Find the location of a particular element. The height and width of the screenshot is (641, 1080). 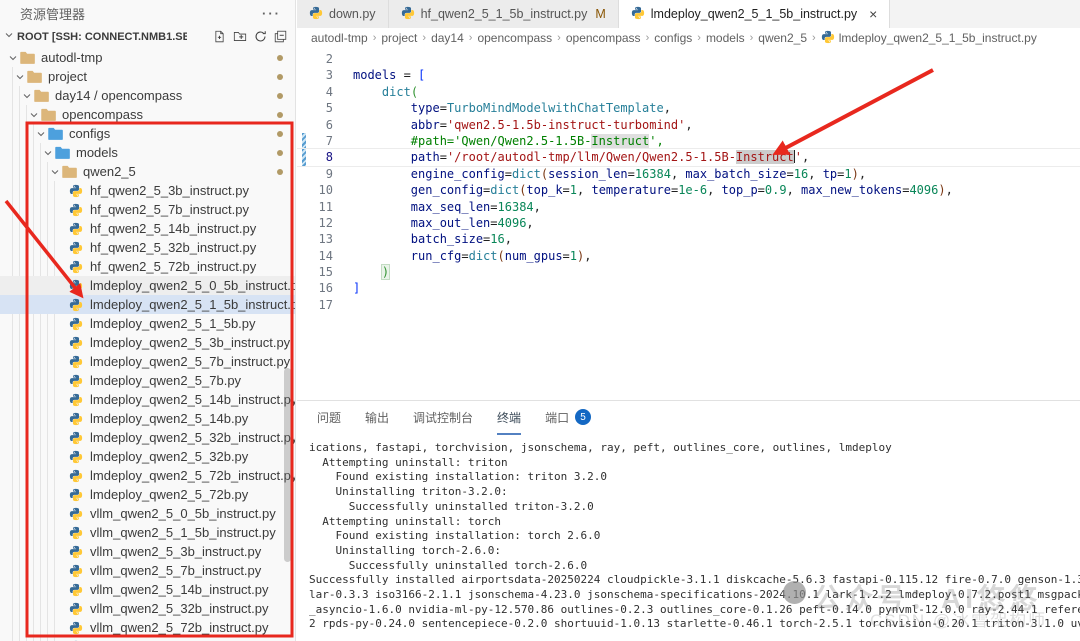

tree-item: lmdeploy_qwen2_5_1_5b_instruct.py is located at coordinates (147, 304).